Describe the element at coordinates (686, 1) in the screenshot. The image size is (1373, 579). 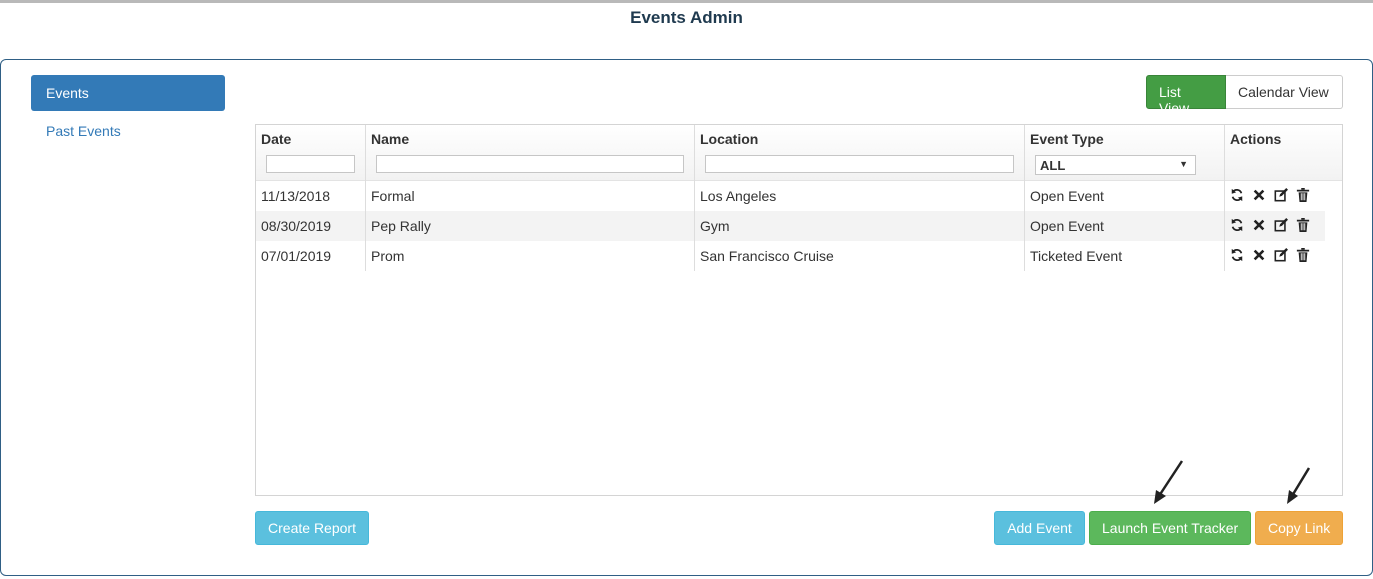
I see `top-border` at that location.